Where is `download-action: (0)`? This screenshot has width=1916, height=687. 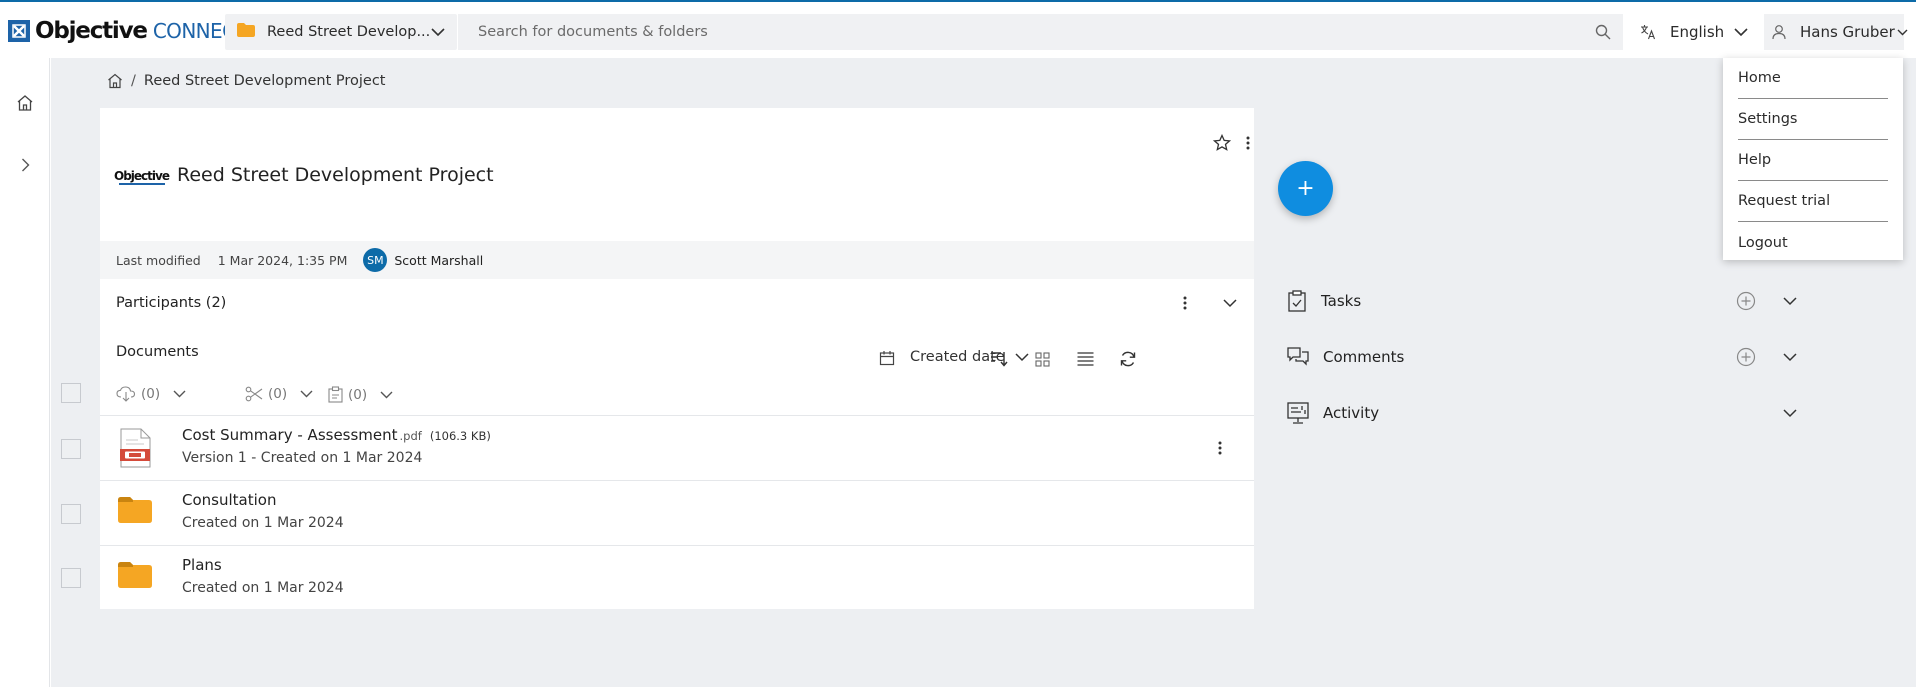 download-action: (0) is located at coordinates (151, 394).